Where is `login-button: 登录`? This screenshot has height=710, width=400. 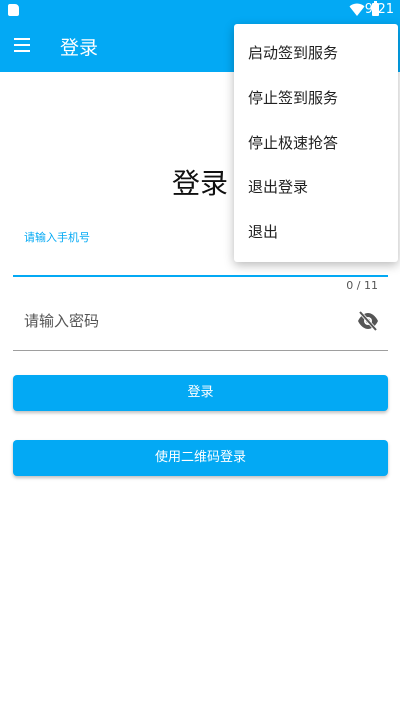 login-button: 登录 is located at coordinates (200, 393).